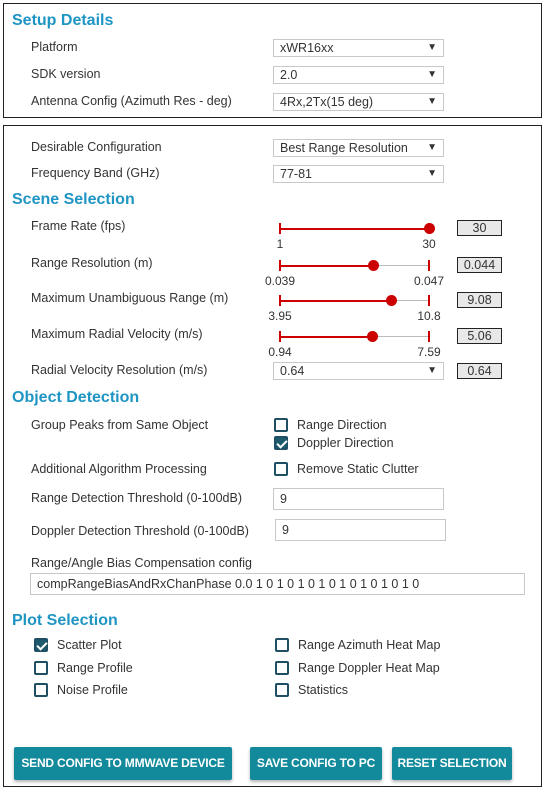 This screenshot has width=547, height=791. Describe the element at coordinates (360, 530) in the screenshot. I see `doppler-thresh-input: 9` at that location.